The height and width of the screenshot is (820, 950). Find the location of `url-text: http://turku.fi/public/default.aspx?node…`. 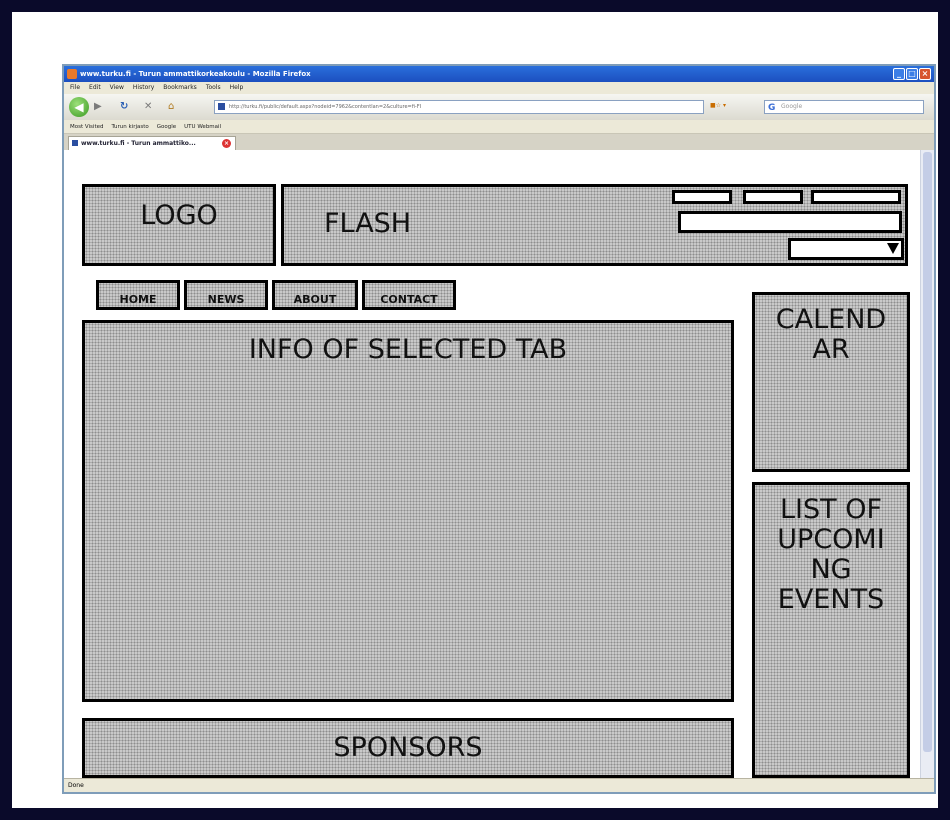

url-text: http://turku.fi/public/default.aspx?node… is located at coordinates (325, 107).